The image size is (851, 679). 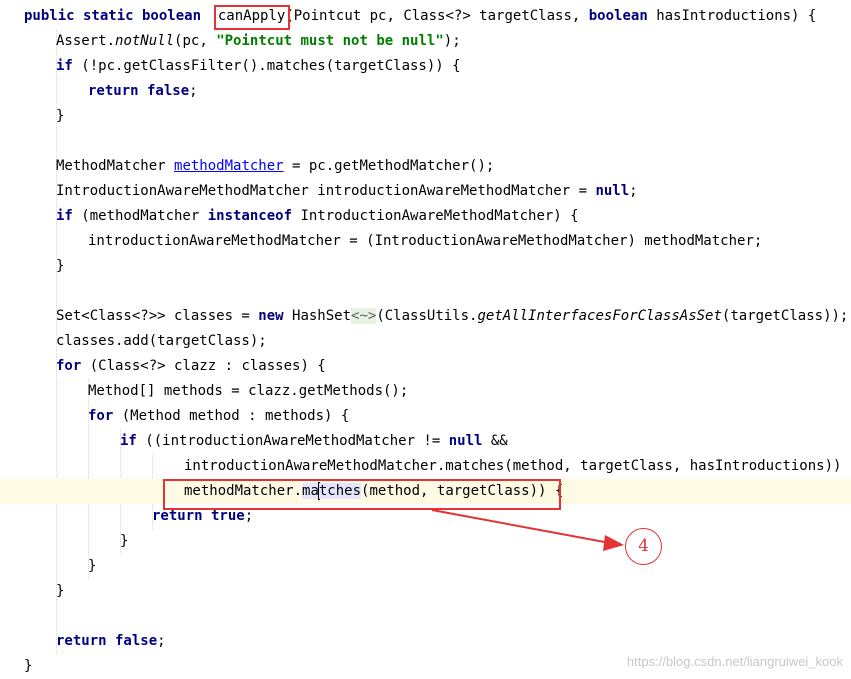 I want to click on arrow-line, so click(x=521, y=526).